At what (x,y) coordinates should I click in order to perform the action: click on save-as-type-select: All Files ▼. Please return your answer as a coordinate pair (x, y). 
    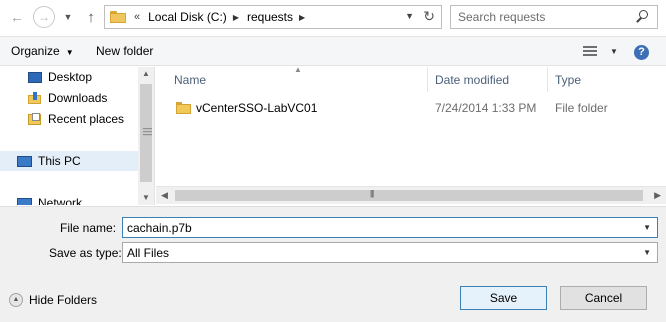
    Looking at the image, I should click on (390, 252).